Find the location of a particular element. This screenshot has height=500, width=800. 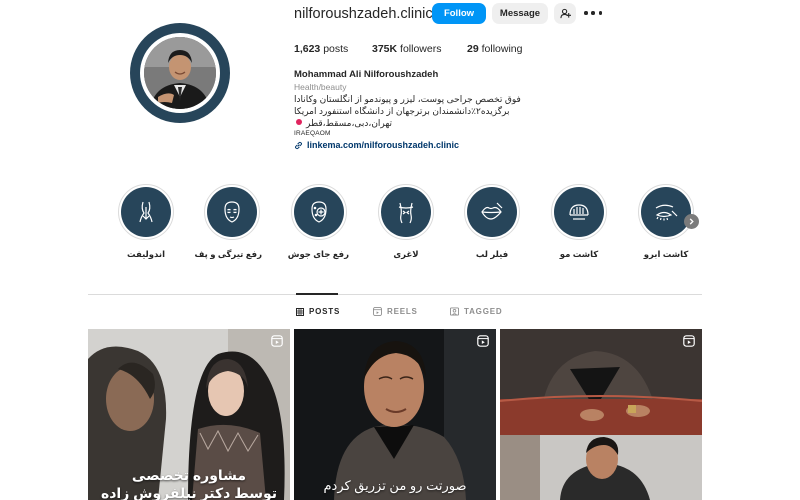

face-dark-circles-icon is located at coordinates (232, 212).